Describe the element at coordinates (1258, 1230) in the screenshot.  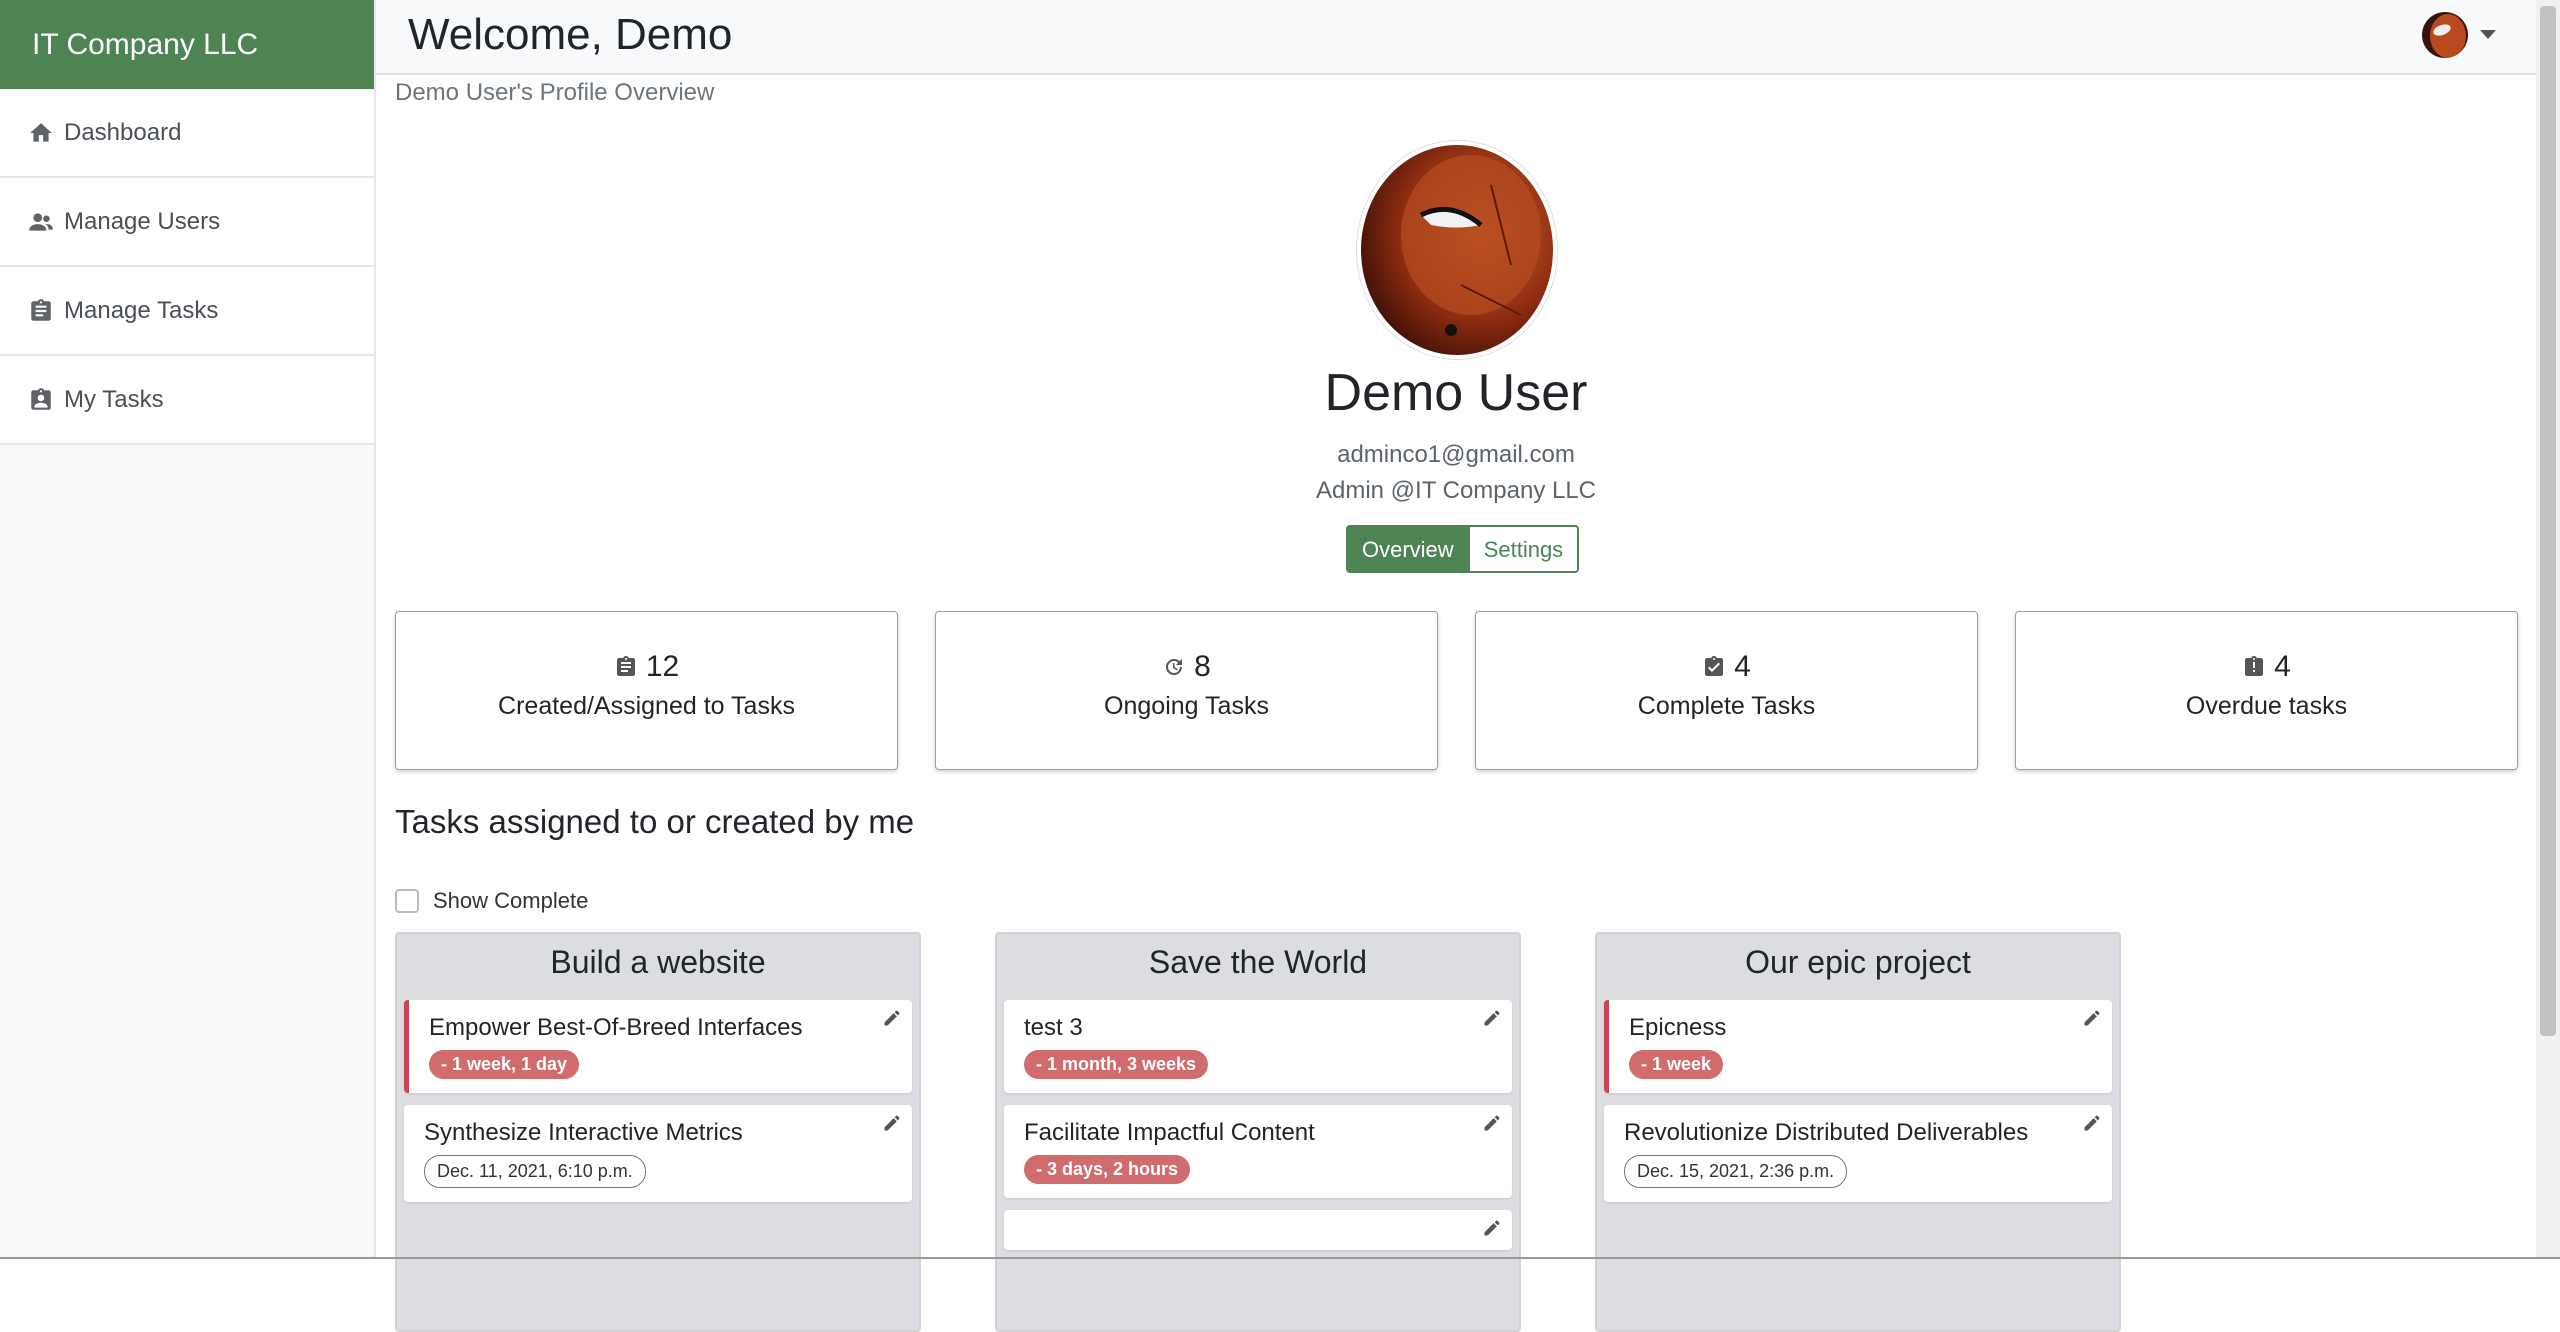
I see `task-card` at that location.